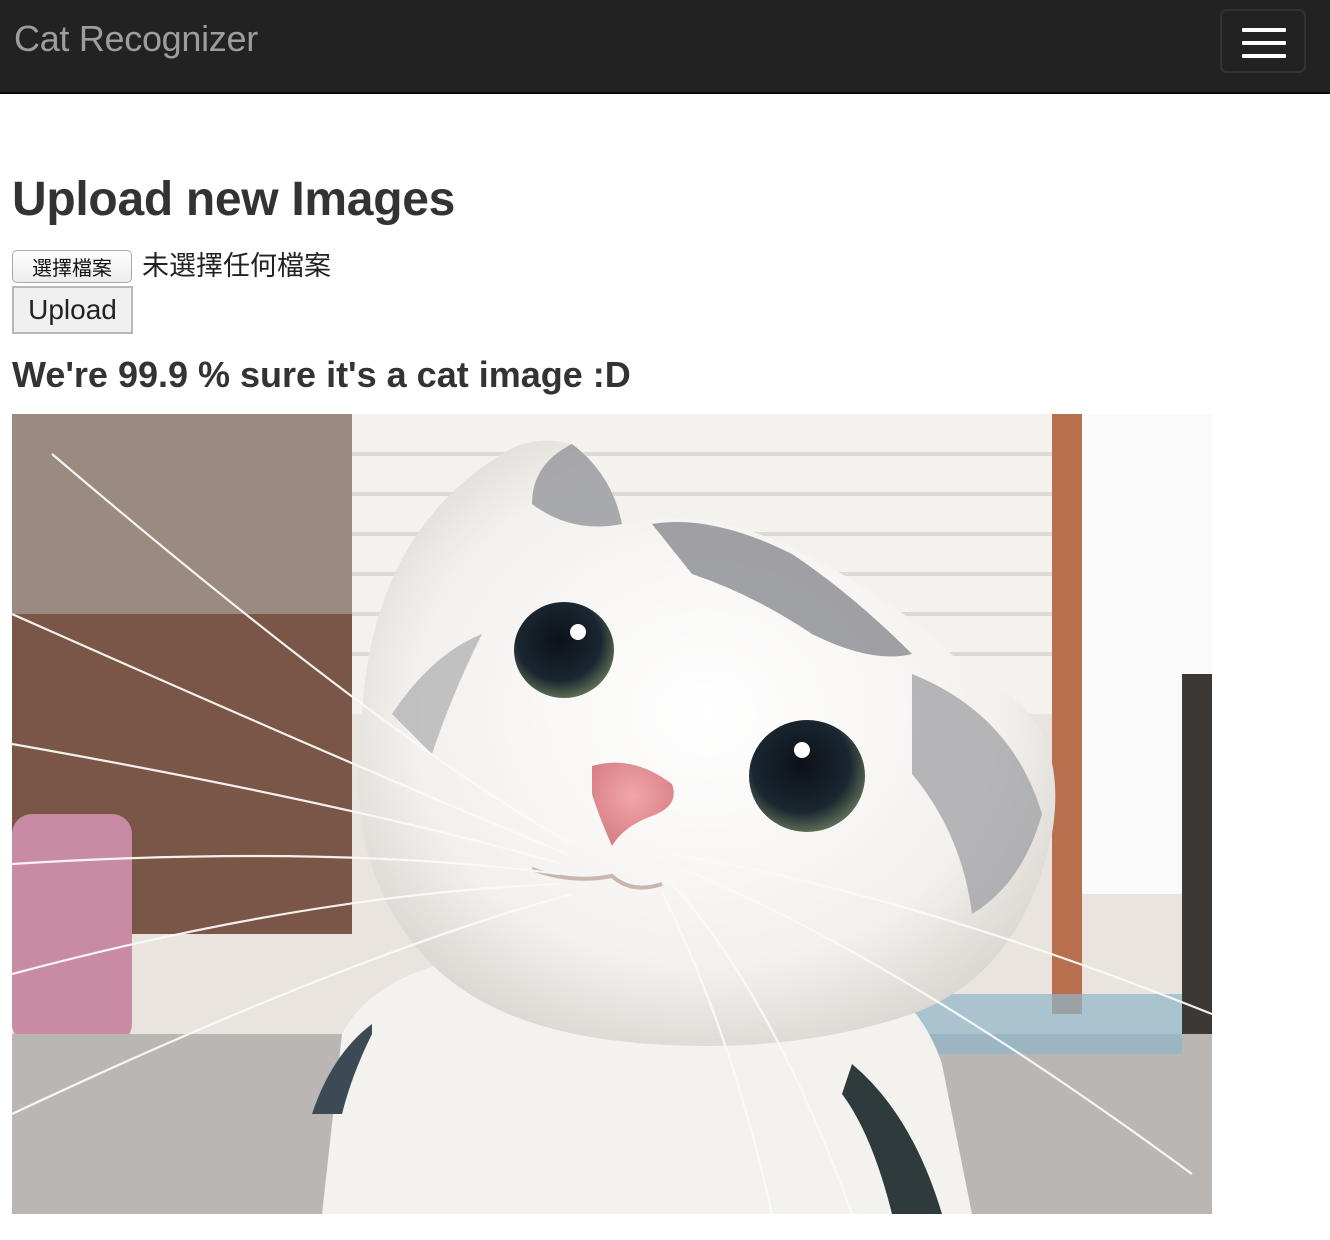  Describe the element at coordinates (234, 199) in the screenshot. I see `page-title: Upload new Images` at that location.